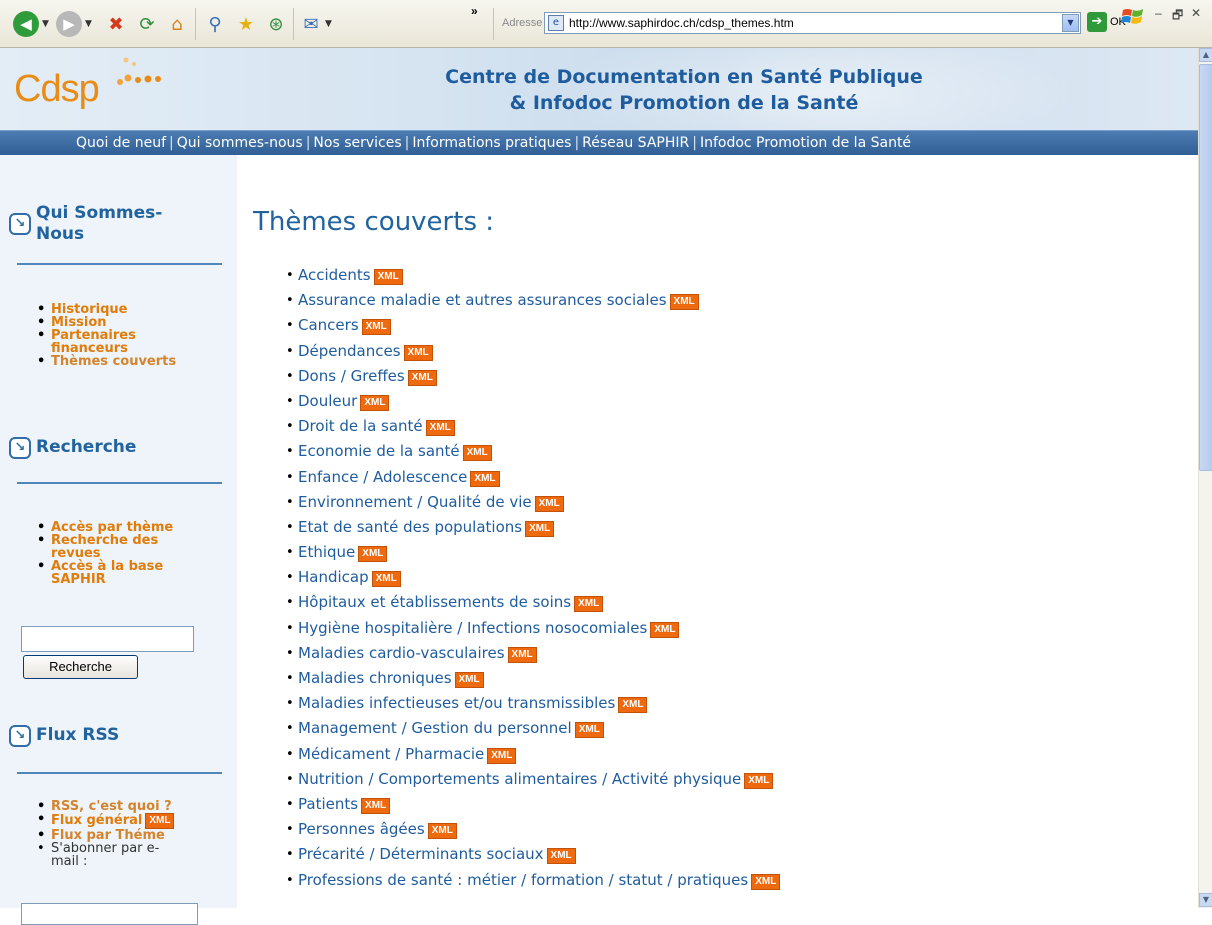 The height and width of the screenshot is (925, 1212). Describe the element at coordinates (328, 24) in the screenshot. I see `mail-dropdown-icon: ▼` at that location.